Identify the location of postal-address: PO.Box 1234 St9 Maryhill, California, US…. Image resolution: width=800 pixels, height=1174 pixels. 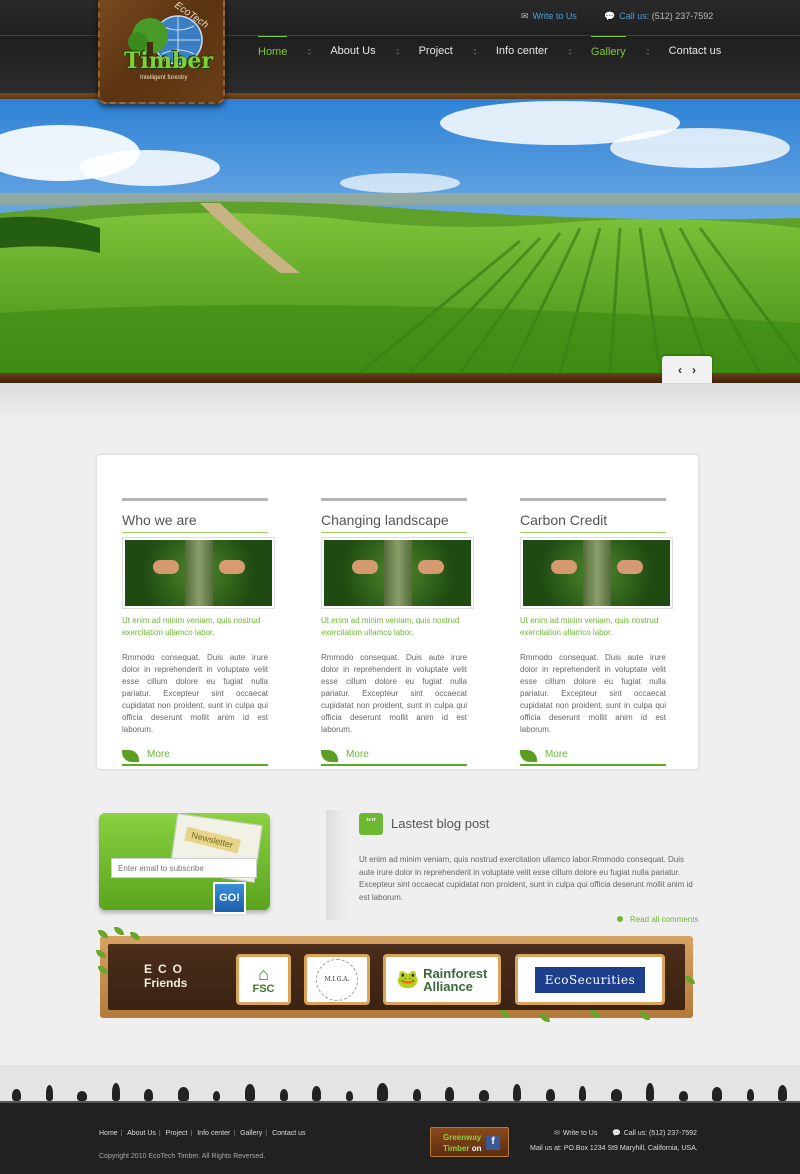
(630, 1148).